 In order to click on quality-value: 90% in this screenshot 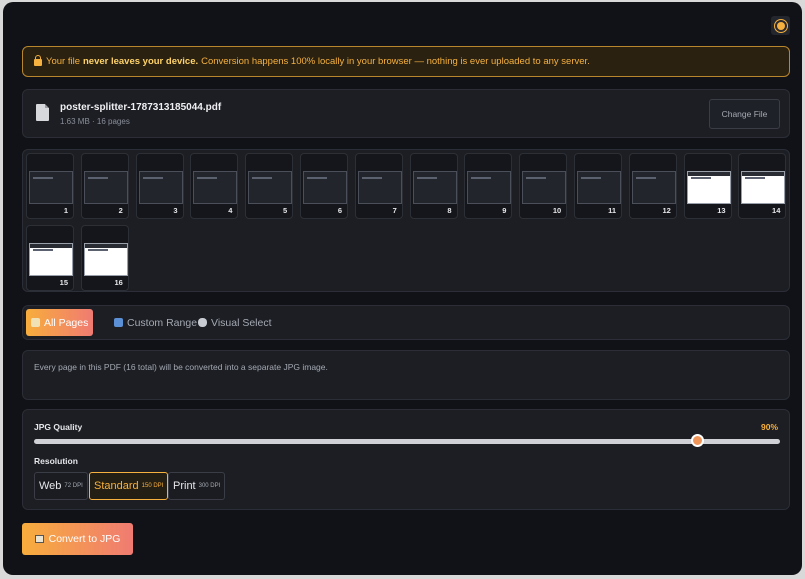, I will do `click(769, 427)`.